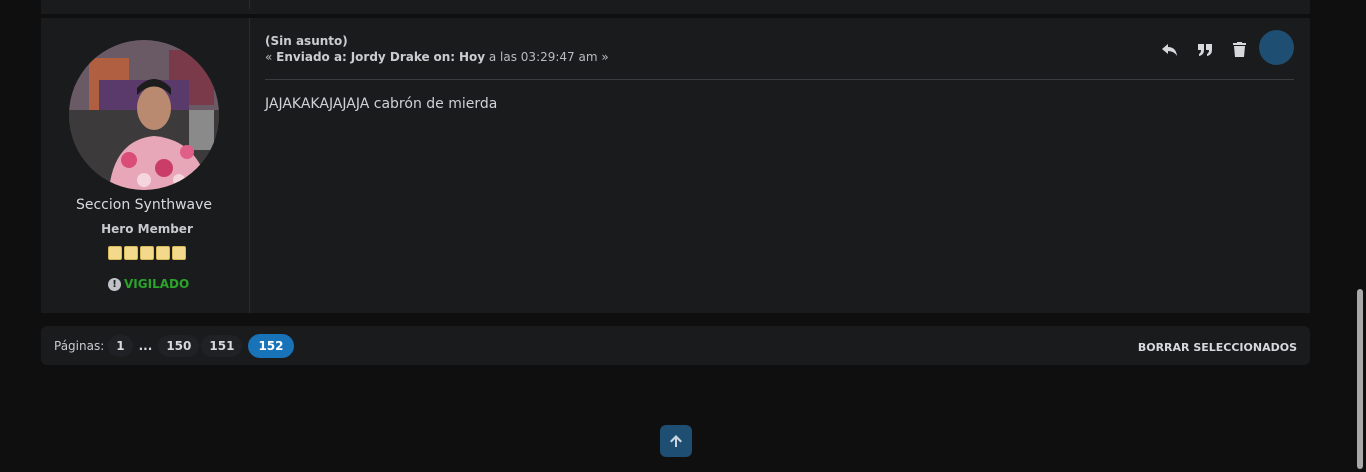 The image size is (1366, 472). What do you see at coordinates (1360, 379) in the screenshot?
I see `scrollbar-thumb` at bounding box center [1360, 379].